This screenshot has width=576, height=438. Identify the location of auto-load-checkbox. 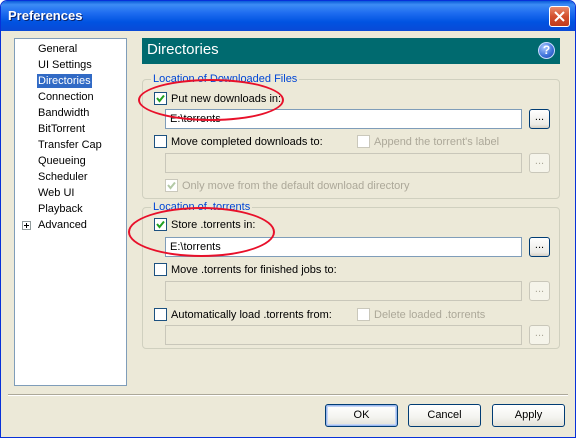
(160, 314).